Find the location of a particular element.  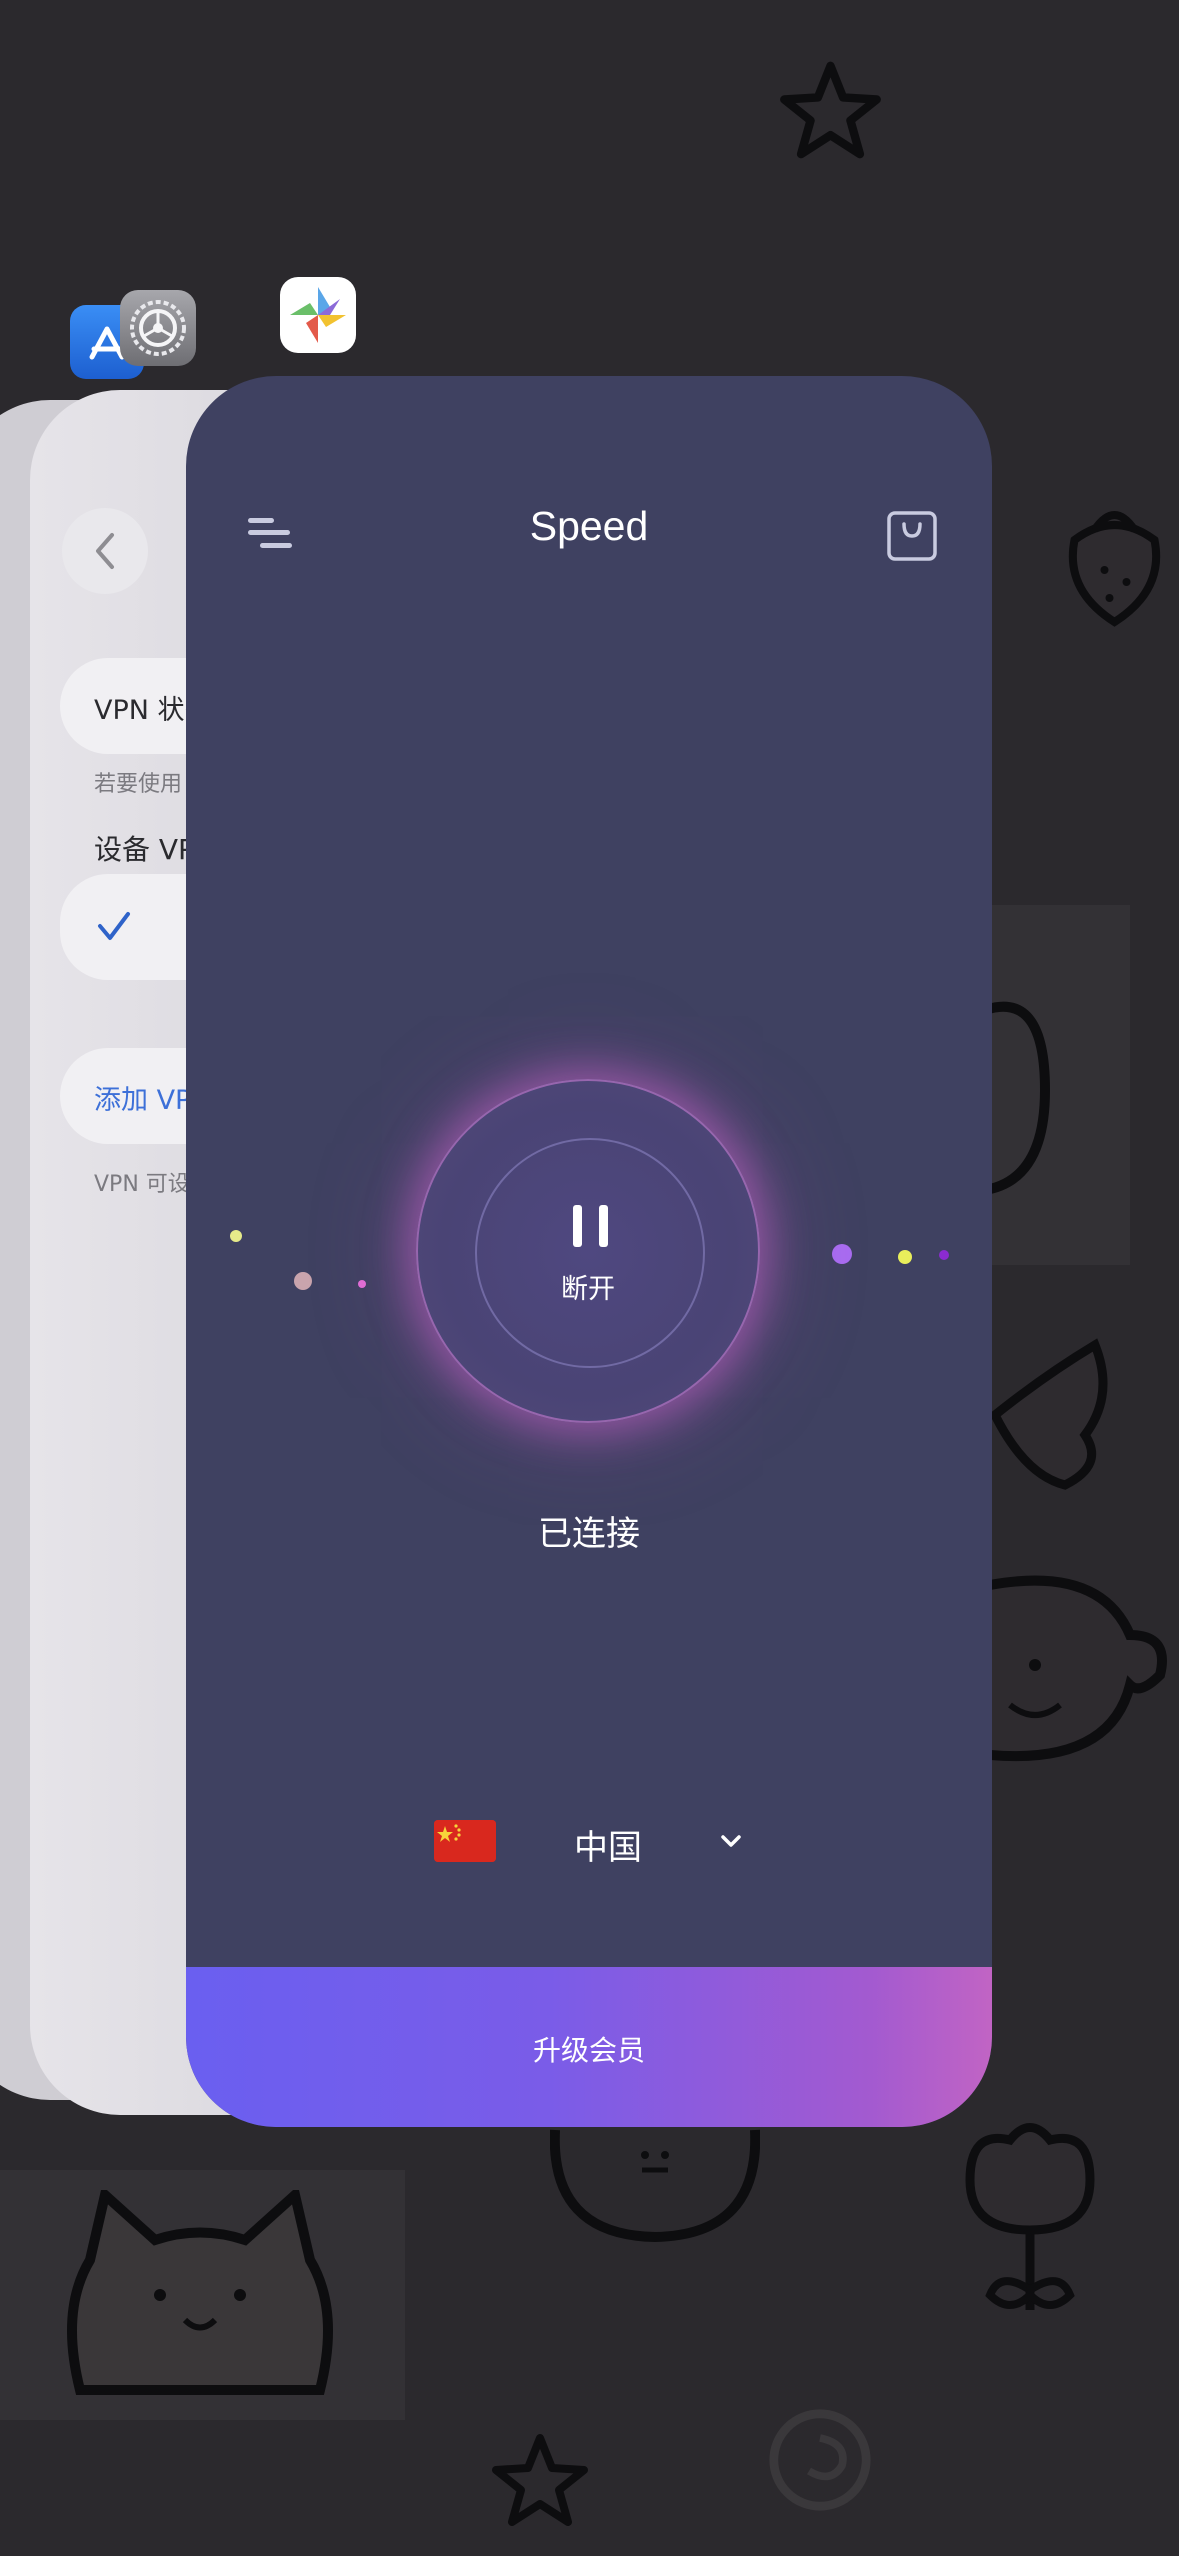

orb-inner-ring is located at coordinates (590, 1253).